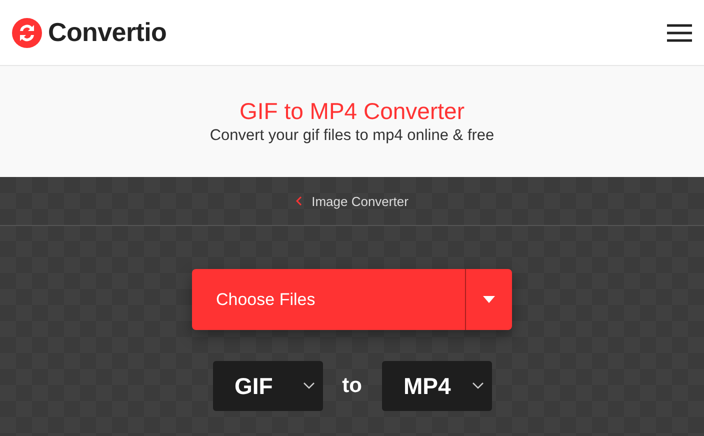 The image size is (704, 436). What do you see at coordinates (360, 201) in the screenshot?
I see `breadcrumb-link: Image Converter` at bounding box center [360, 201].